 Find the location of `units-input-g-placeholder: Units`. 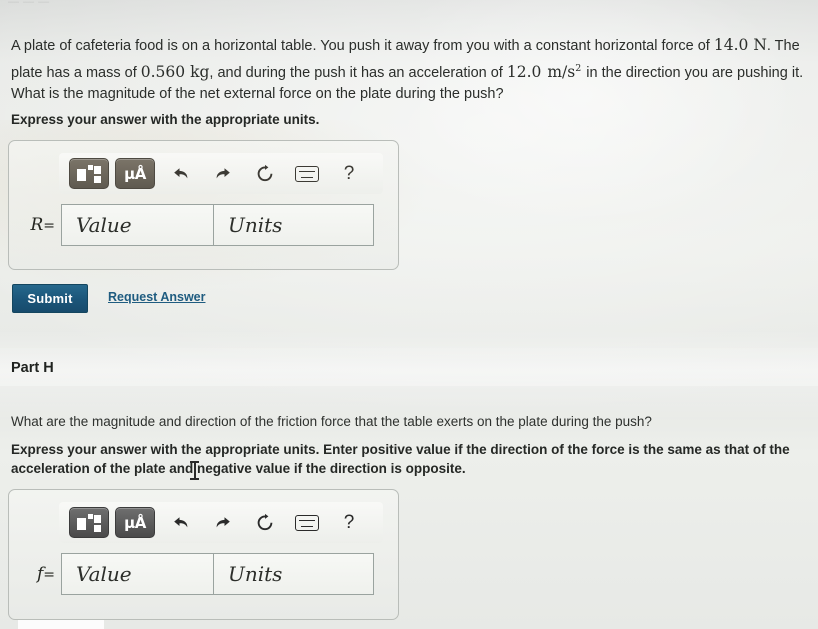

units-input-g-placeholder: Units is located at coordinates (255, 225).